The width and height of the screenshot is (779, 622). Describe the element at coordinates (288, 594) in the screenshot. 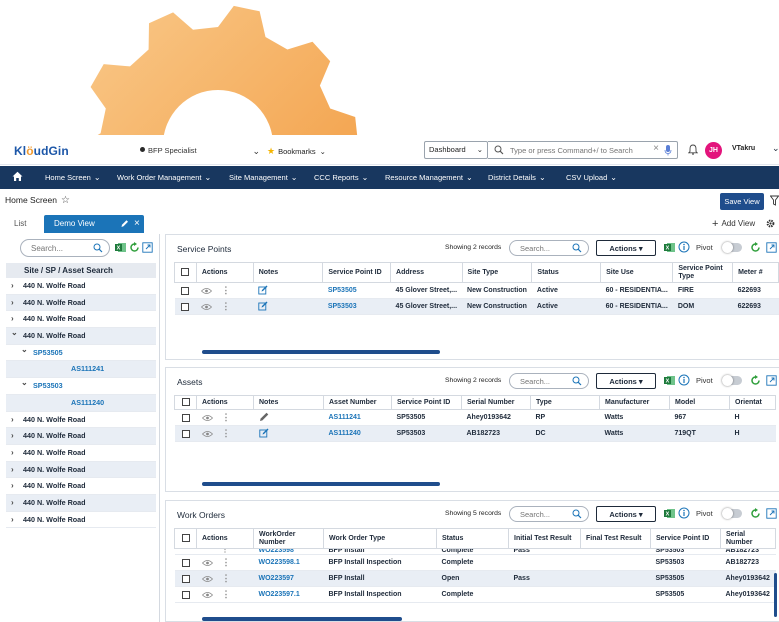

I see `work-order-number-link: WO223597.1` at that location.